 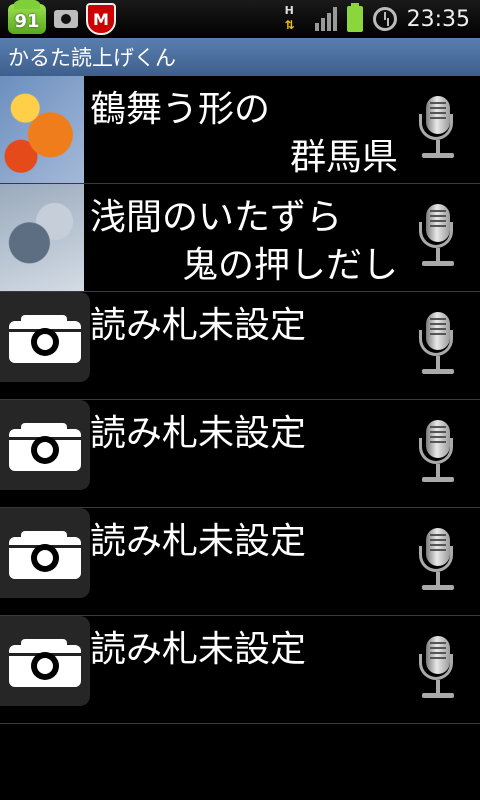 I want to click on list-item: 鶴舞う形の 群馬県, so click(x=240, y=130).